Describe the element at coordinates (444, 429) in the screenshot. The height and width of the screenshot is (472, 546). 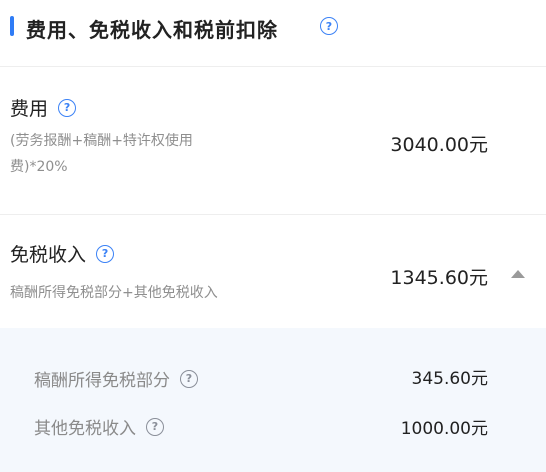
I see `breakdown-item-amount: 1000.00元` at that location.